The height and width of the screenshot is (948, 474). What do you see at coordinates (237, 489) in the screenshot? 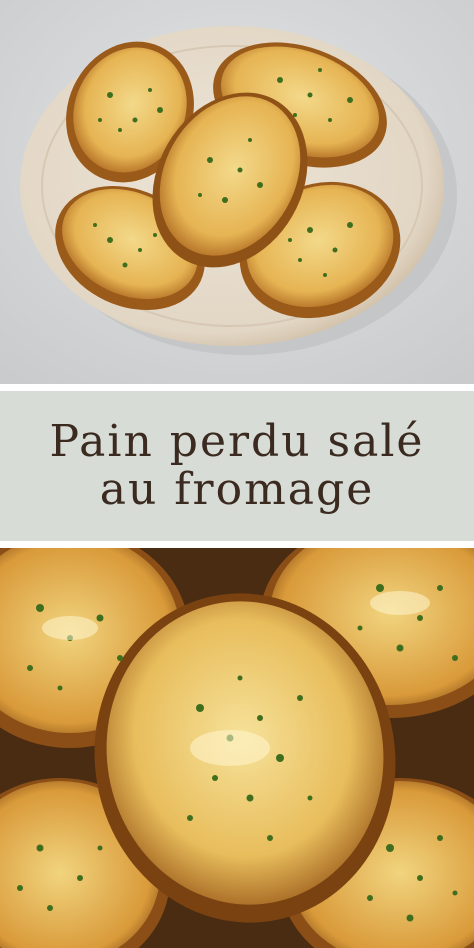
I see `recipe-title-line-2: au fromage` at bounding box center [237, 489].